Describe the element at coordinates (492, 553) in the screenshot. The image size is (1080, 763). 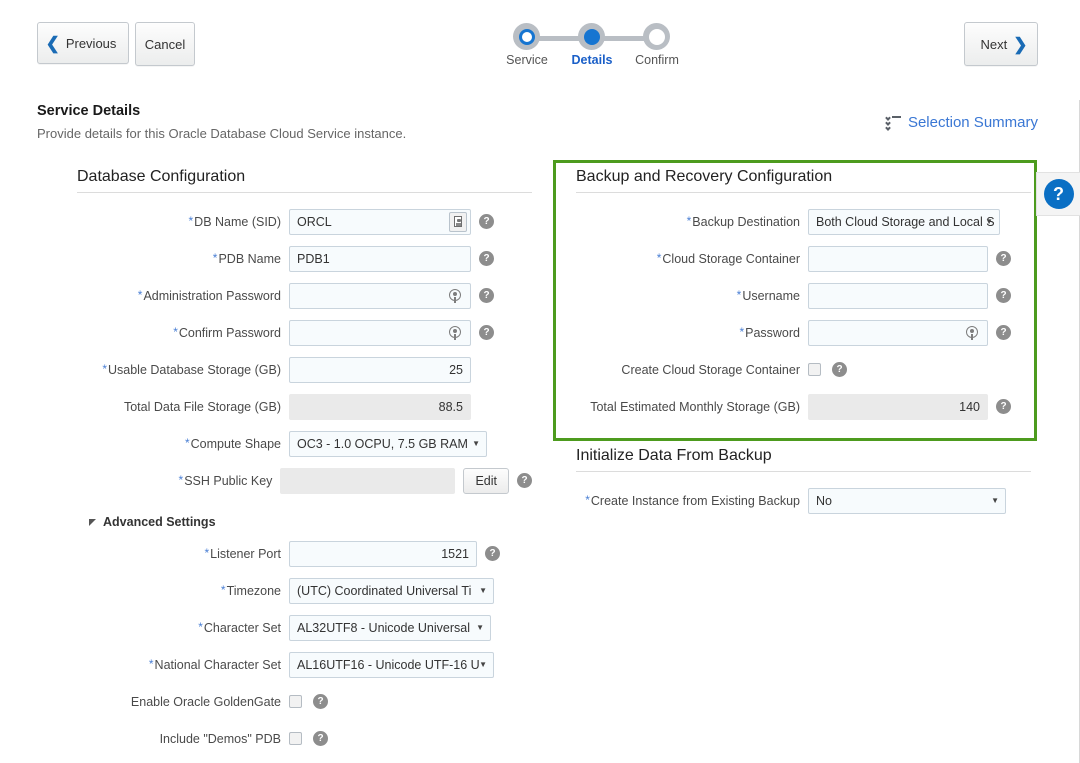
I see `help-icon-listener-port: ?` at that location.